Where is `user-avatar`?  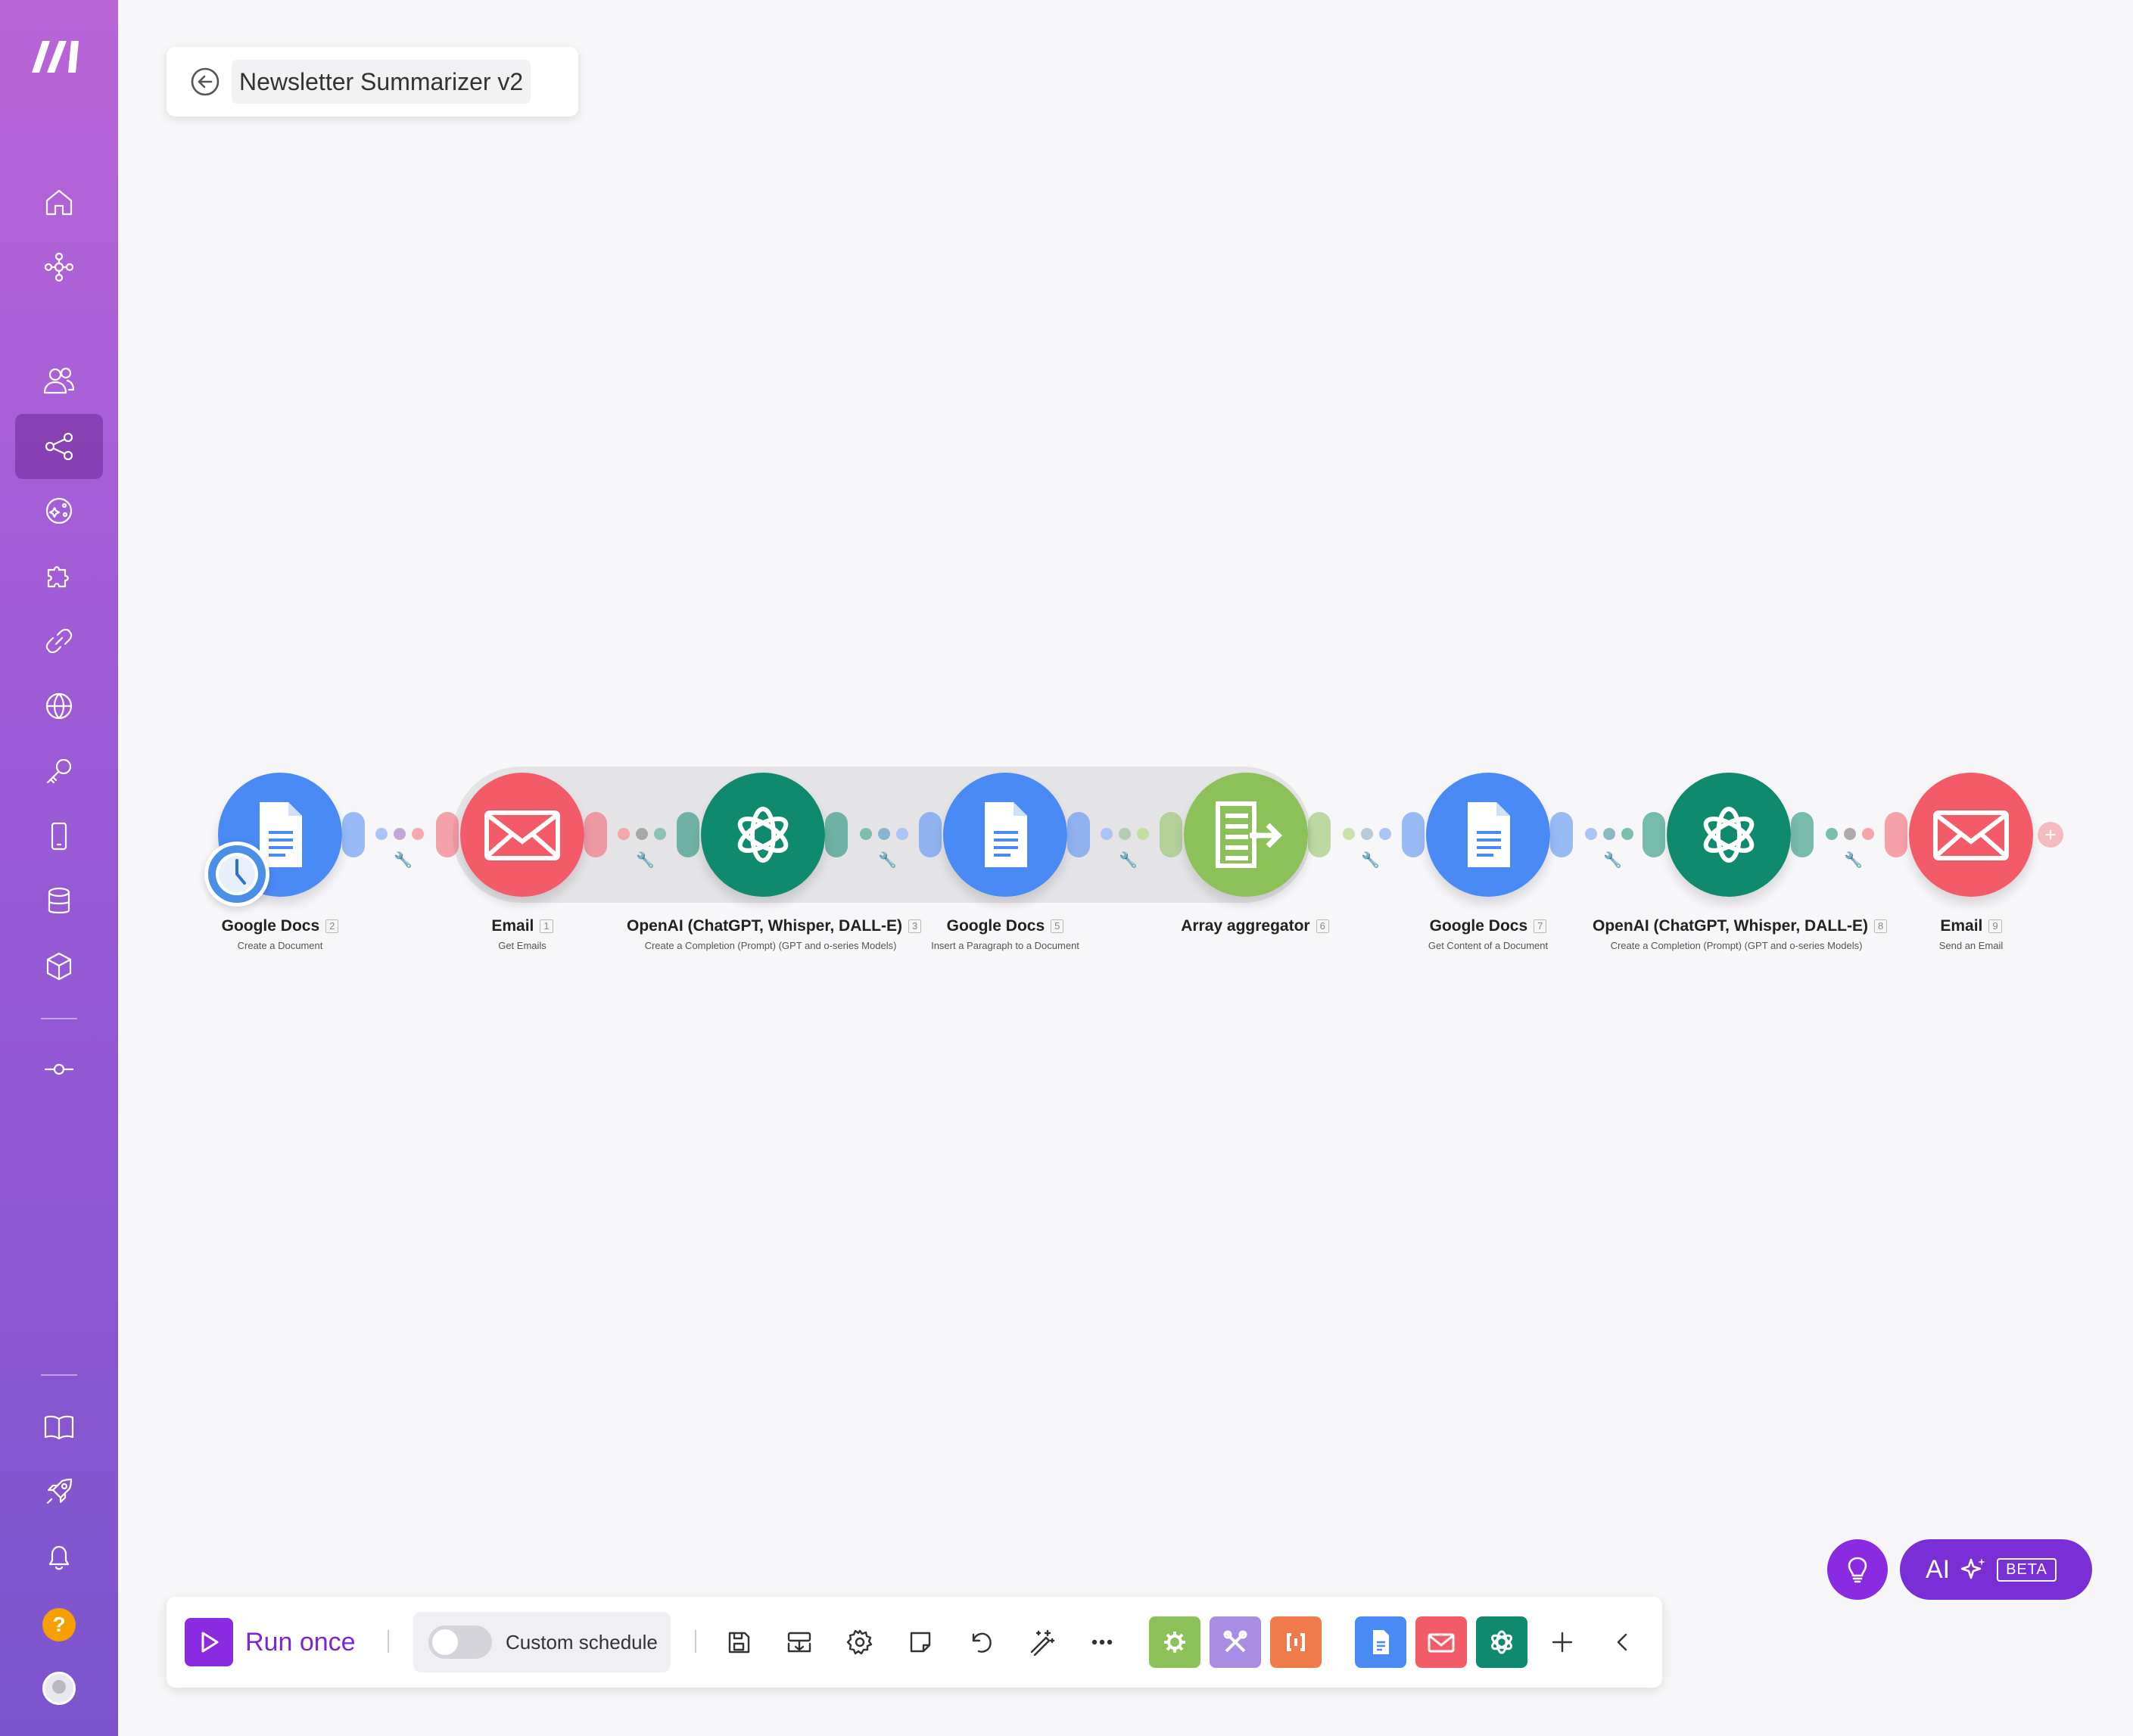
user-avatar is located at coordinates (59, 1688).